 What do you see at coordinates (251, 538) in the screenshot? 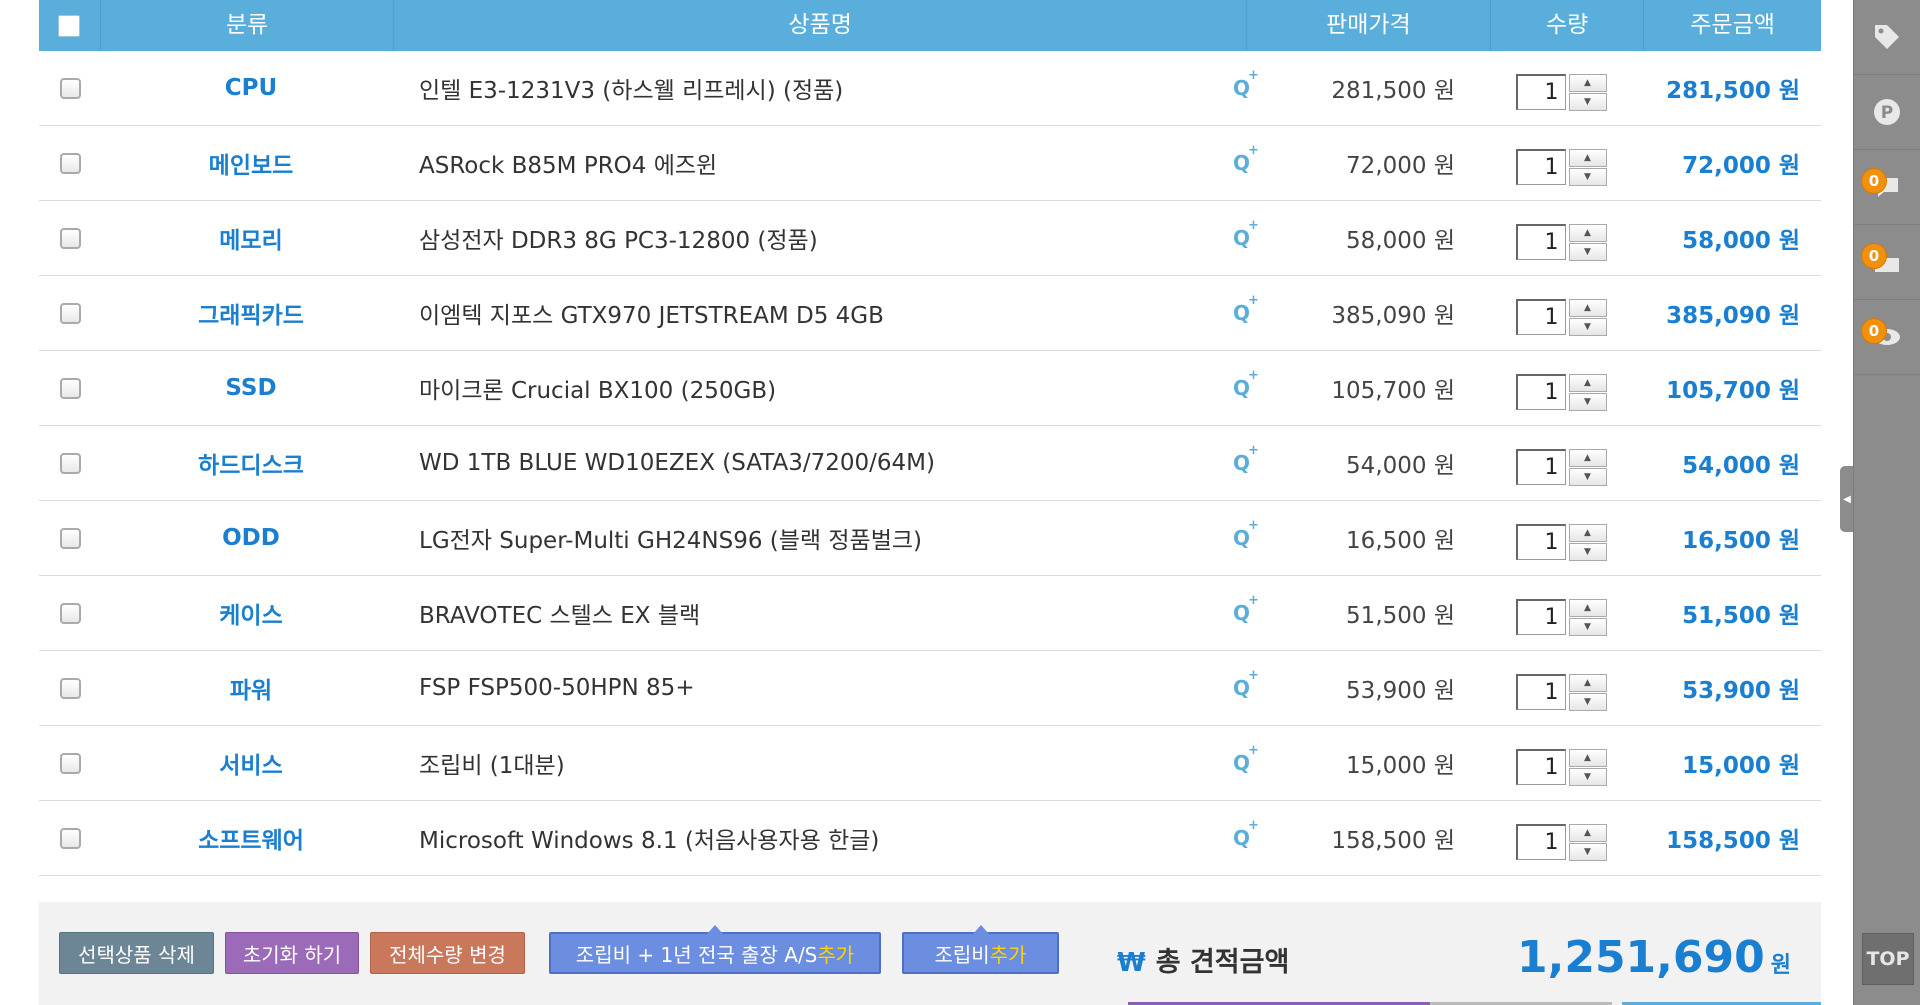
I see `row-category: ODD` at bounding box center [251, 538].